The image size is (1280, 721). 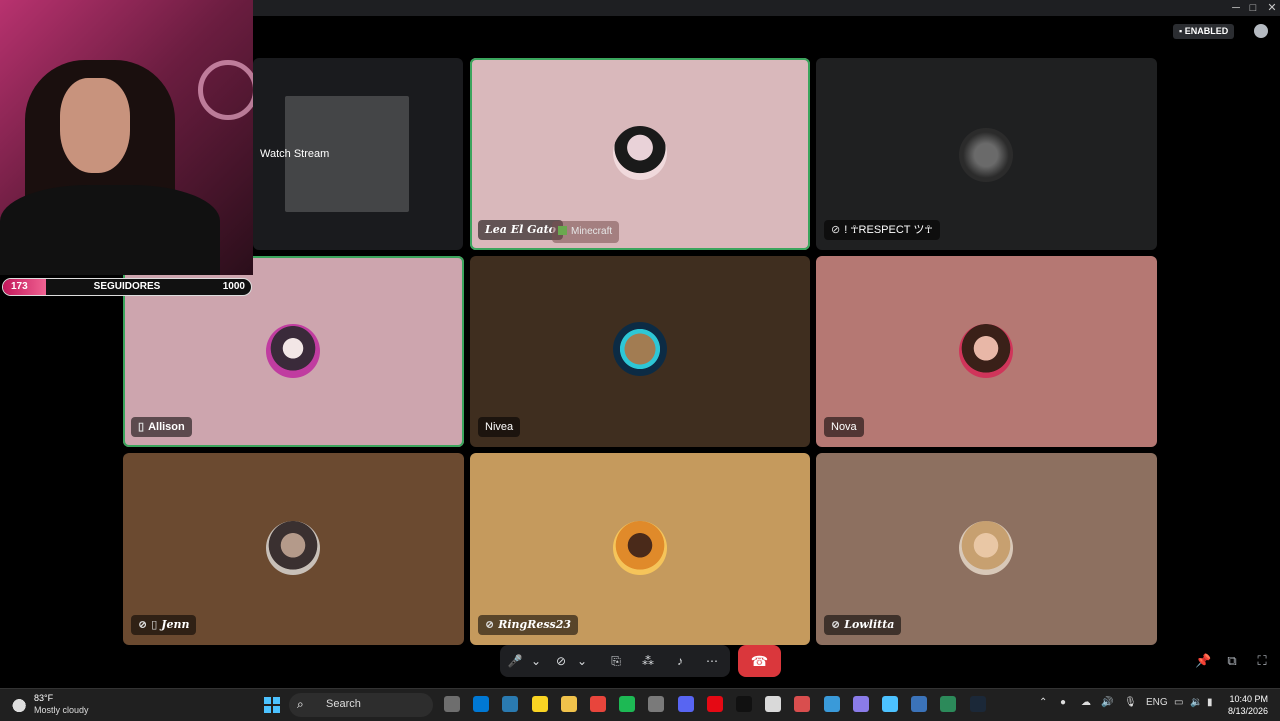 I want to click on participant-tile: Lea El Gato Minecraft, so click(x=640, y=154).